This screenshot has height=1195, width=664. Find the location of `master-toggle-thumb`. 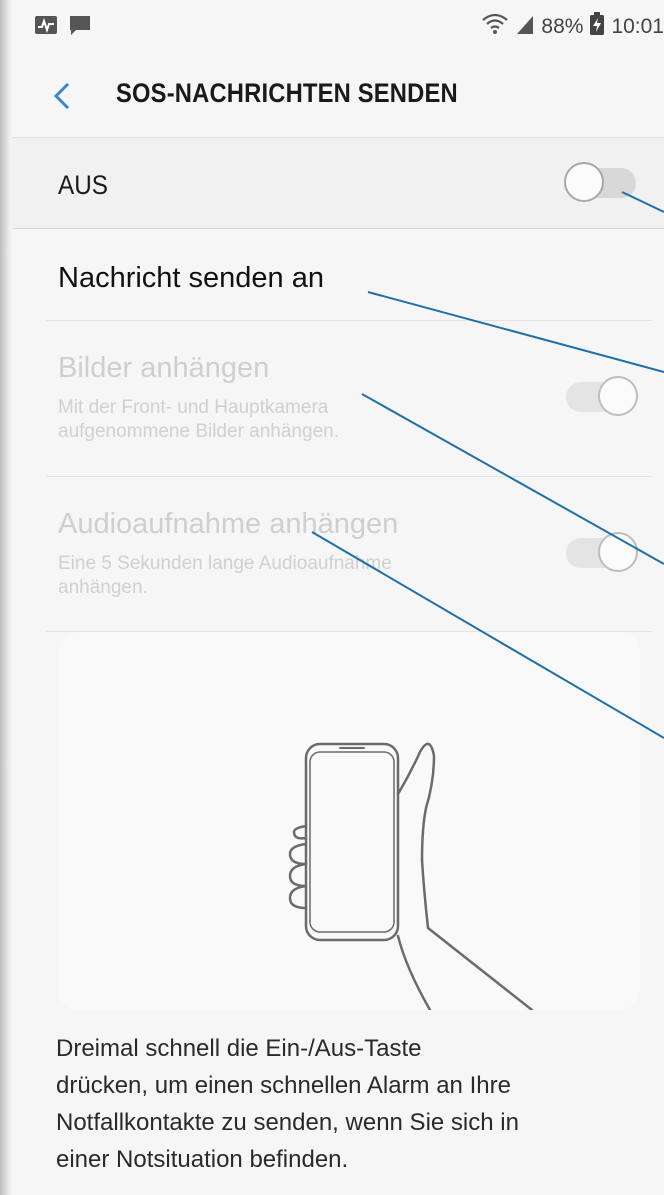

master-toggle-thumb is located at coordinates (584, 182).